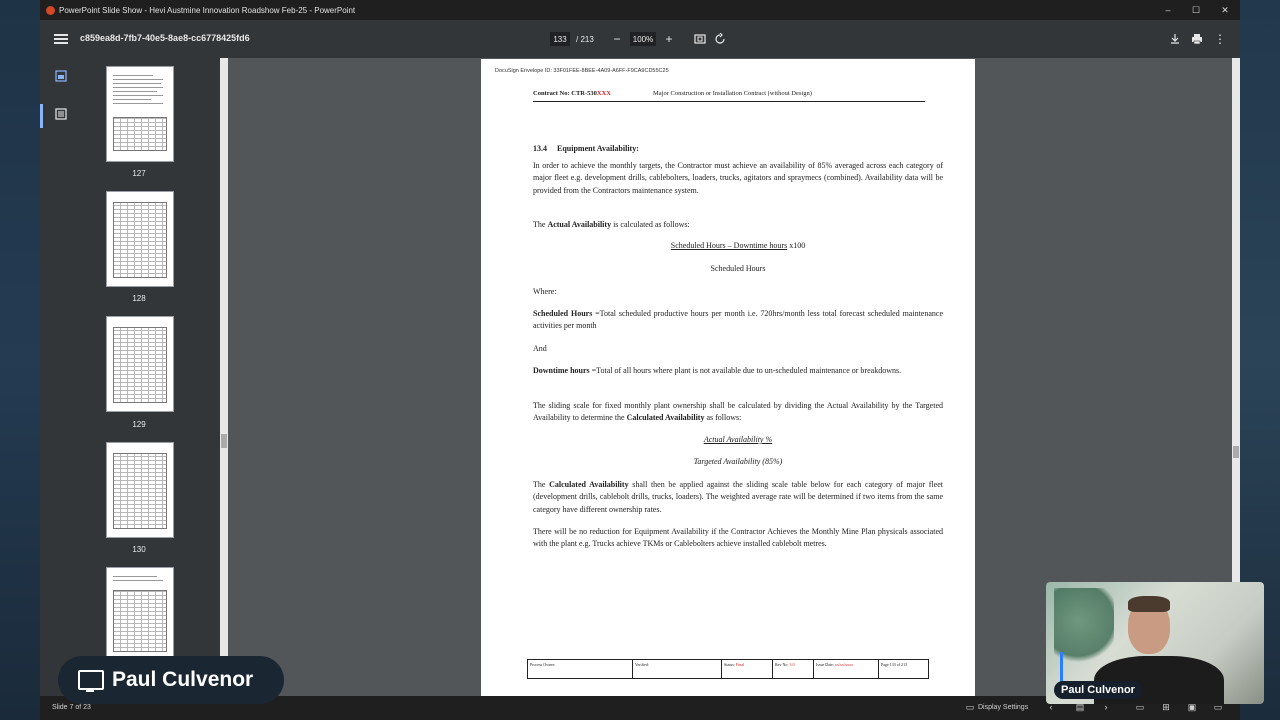 The height and width of the screenshot is (720, 1280). Describe the element at coordinates (586, 148) in the screenshot. I see `section-heading: 13.4 Equipment Availability:` at that location.